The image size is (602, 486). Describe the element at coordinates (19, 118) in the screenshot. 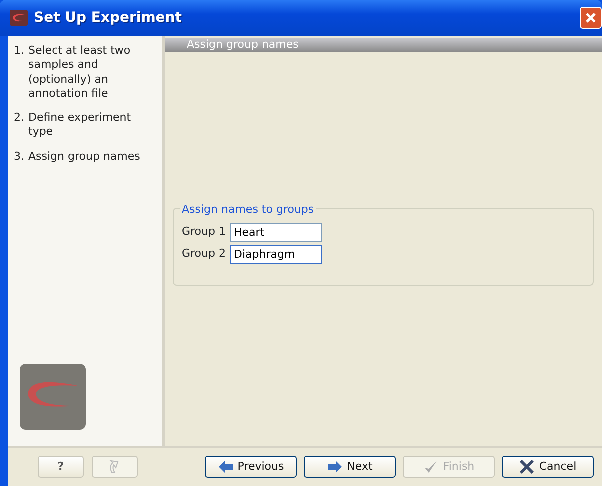

I see `step-number: 2.` at that location.